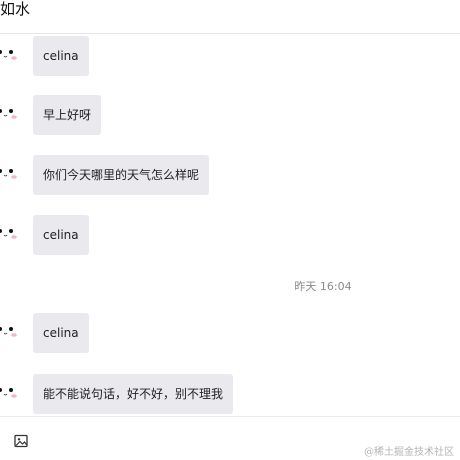 Image resolution: width=460 pixels, height=460 pixels. I want to click on message-bubble: 早上好呀, so click(67, 115).